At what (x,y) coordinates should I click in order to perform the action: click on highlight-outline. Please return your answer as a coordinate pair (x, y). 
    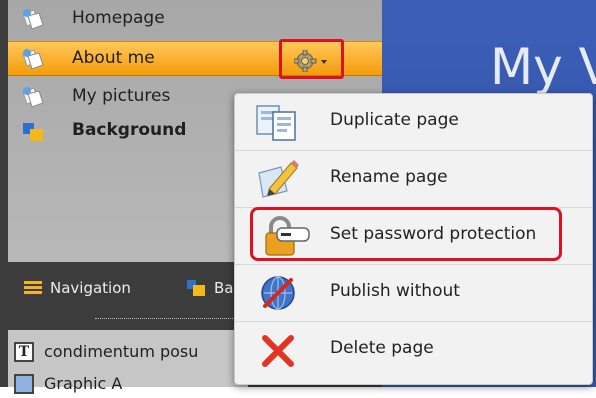
    Looking at the image, I should click on (406, 234).